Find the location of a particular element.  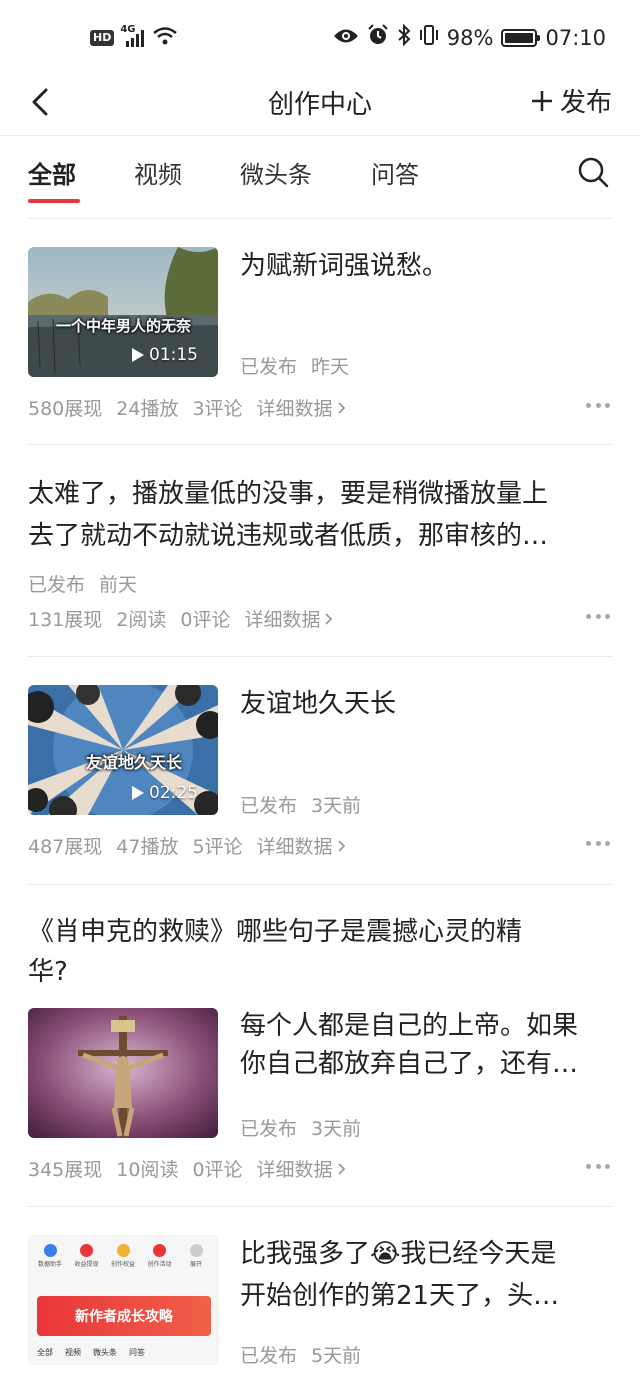

comments-stat: 0评论 is located at coordinates (205, 620).